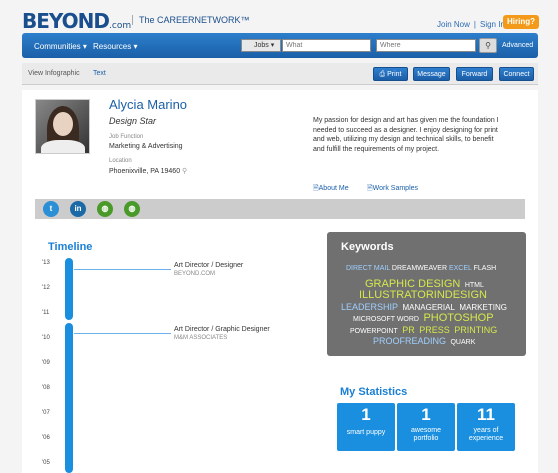  Describe the element at coordinates (133, 121) in the screenshot. I see `profile-title: Design Star` at that location.